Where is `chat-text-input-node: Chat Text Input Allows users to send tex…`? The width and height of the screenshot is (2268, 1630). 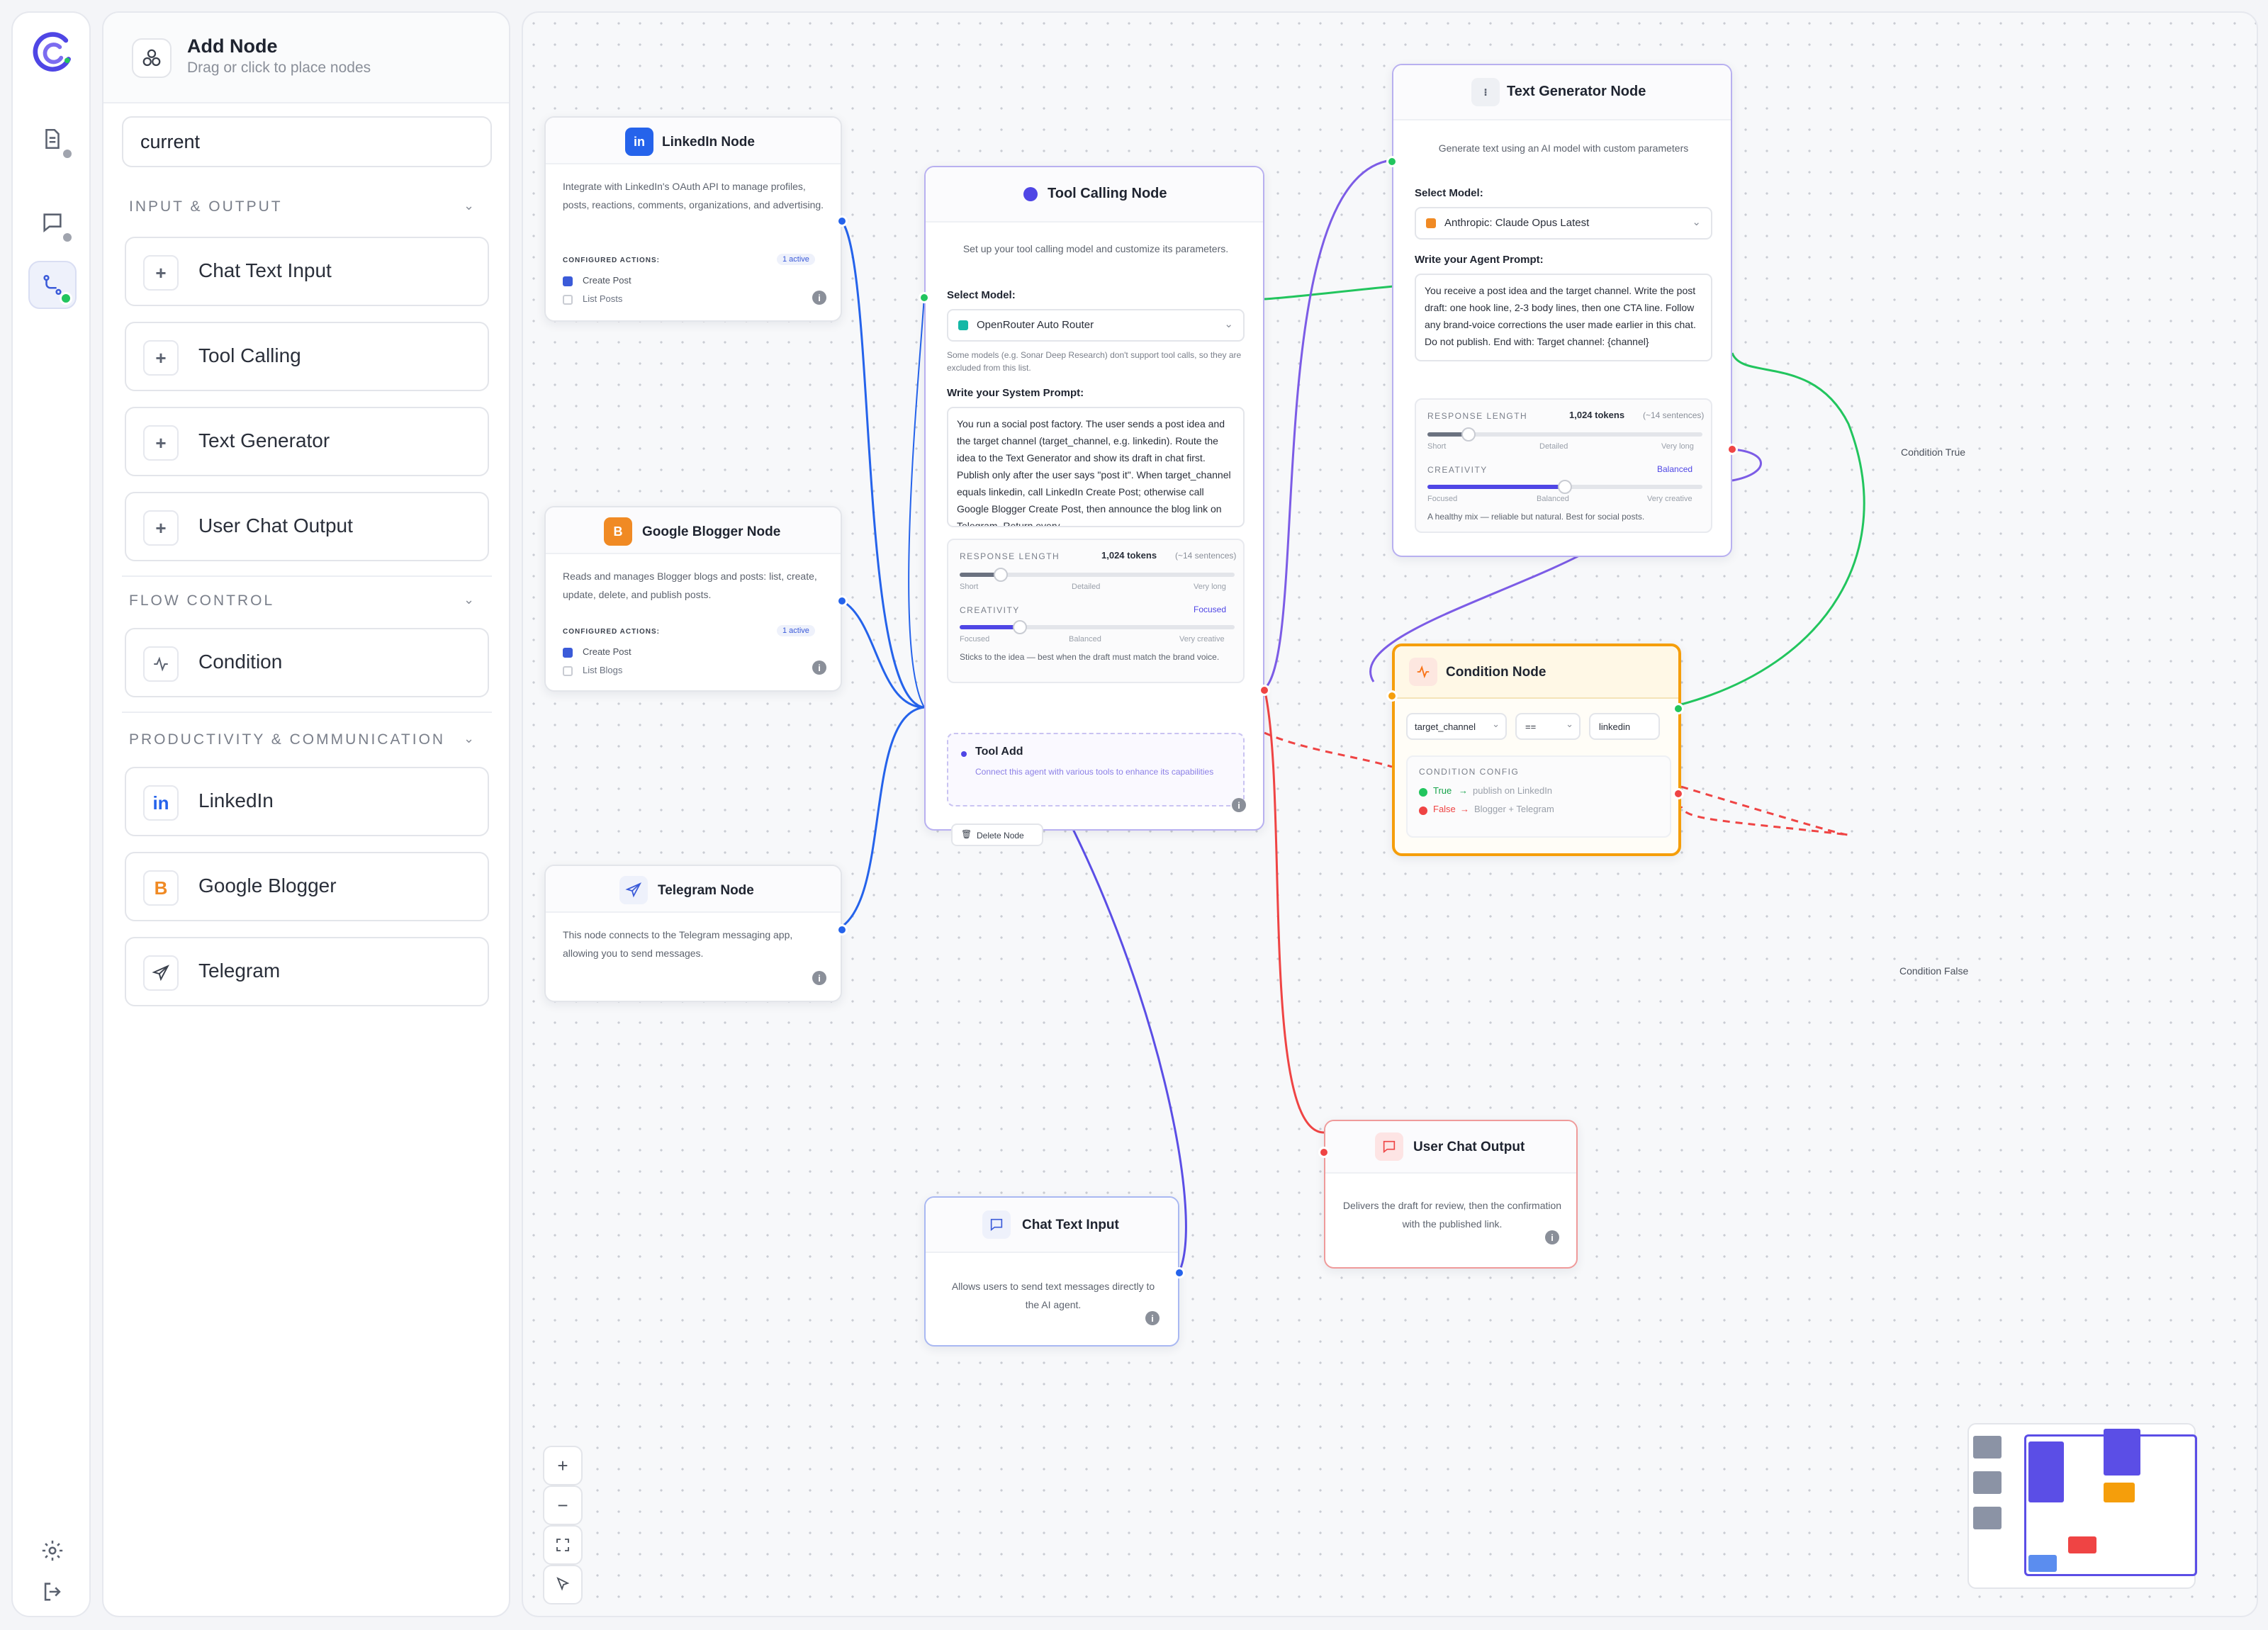
chat-text-input-node: Chat Text Input Allows users to send tex… is located at coordinates (1054, 1271).